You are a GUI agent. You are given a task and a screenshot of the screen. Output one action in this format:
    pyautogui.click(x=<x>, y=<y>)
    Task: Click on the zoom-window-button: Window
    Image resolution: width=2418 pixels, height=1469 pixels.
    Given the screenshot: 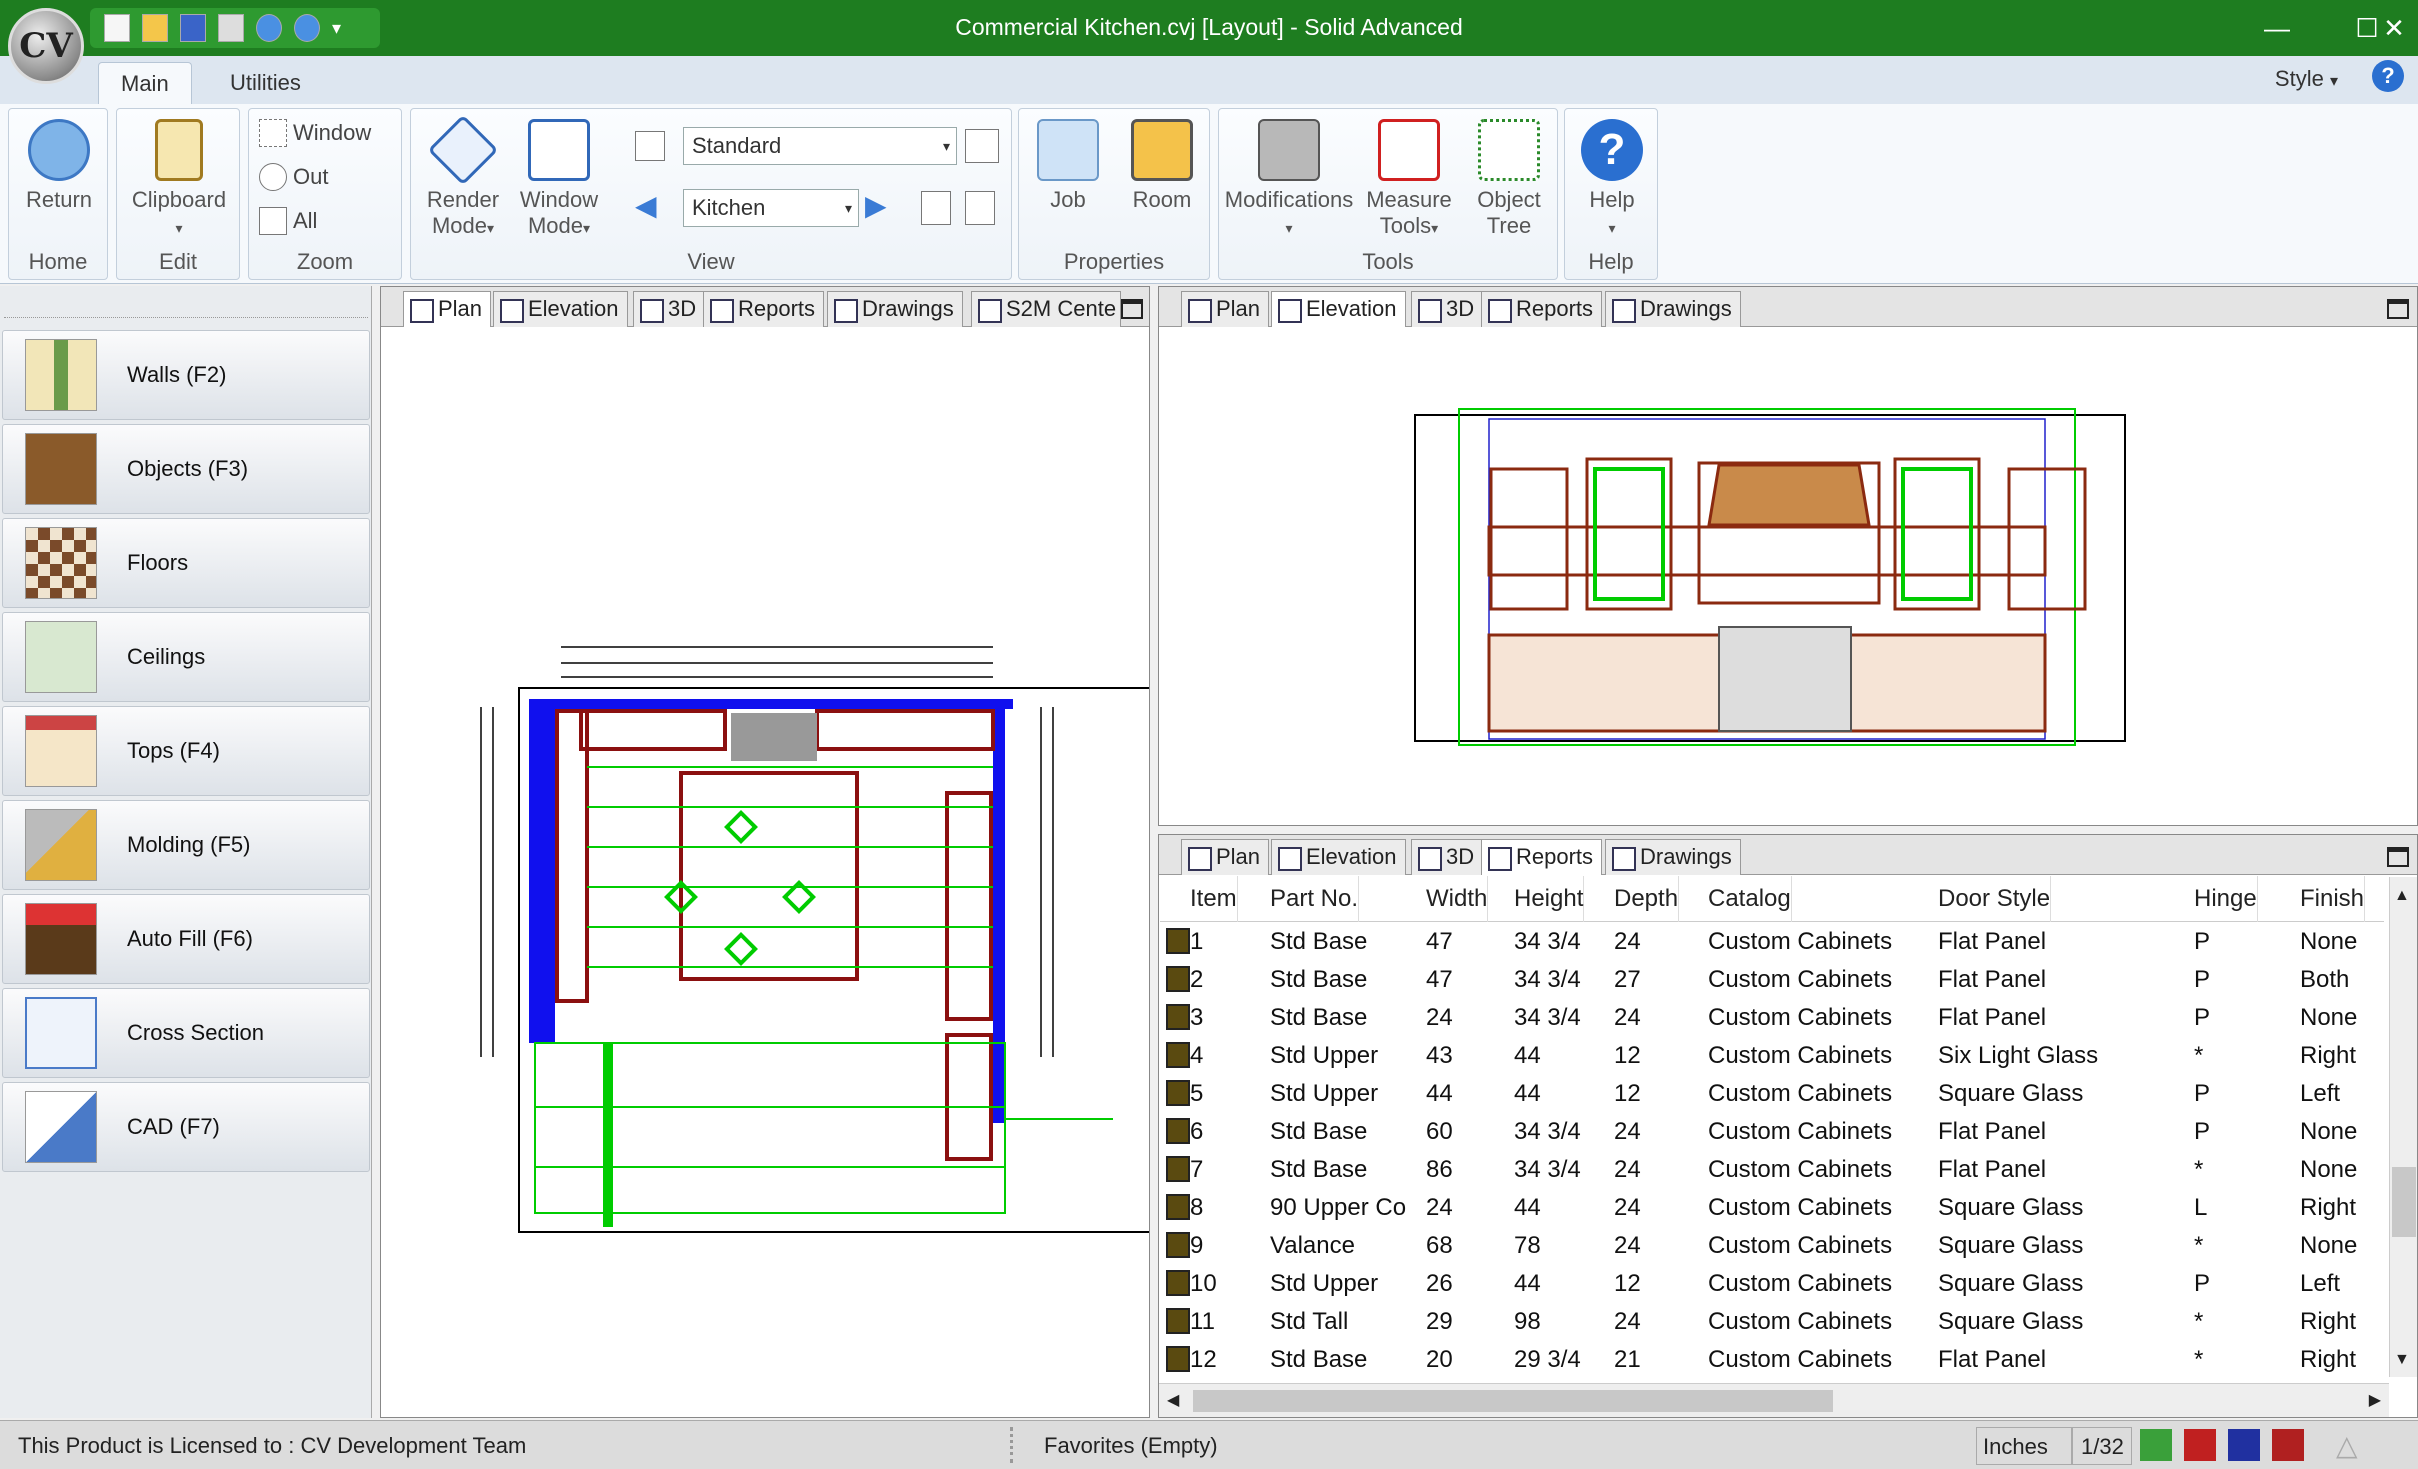 What is the action you would take?
    pyautogui.click(x=315, y=133)
    